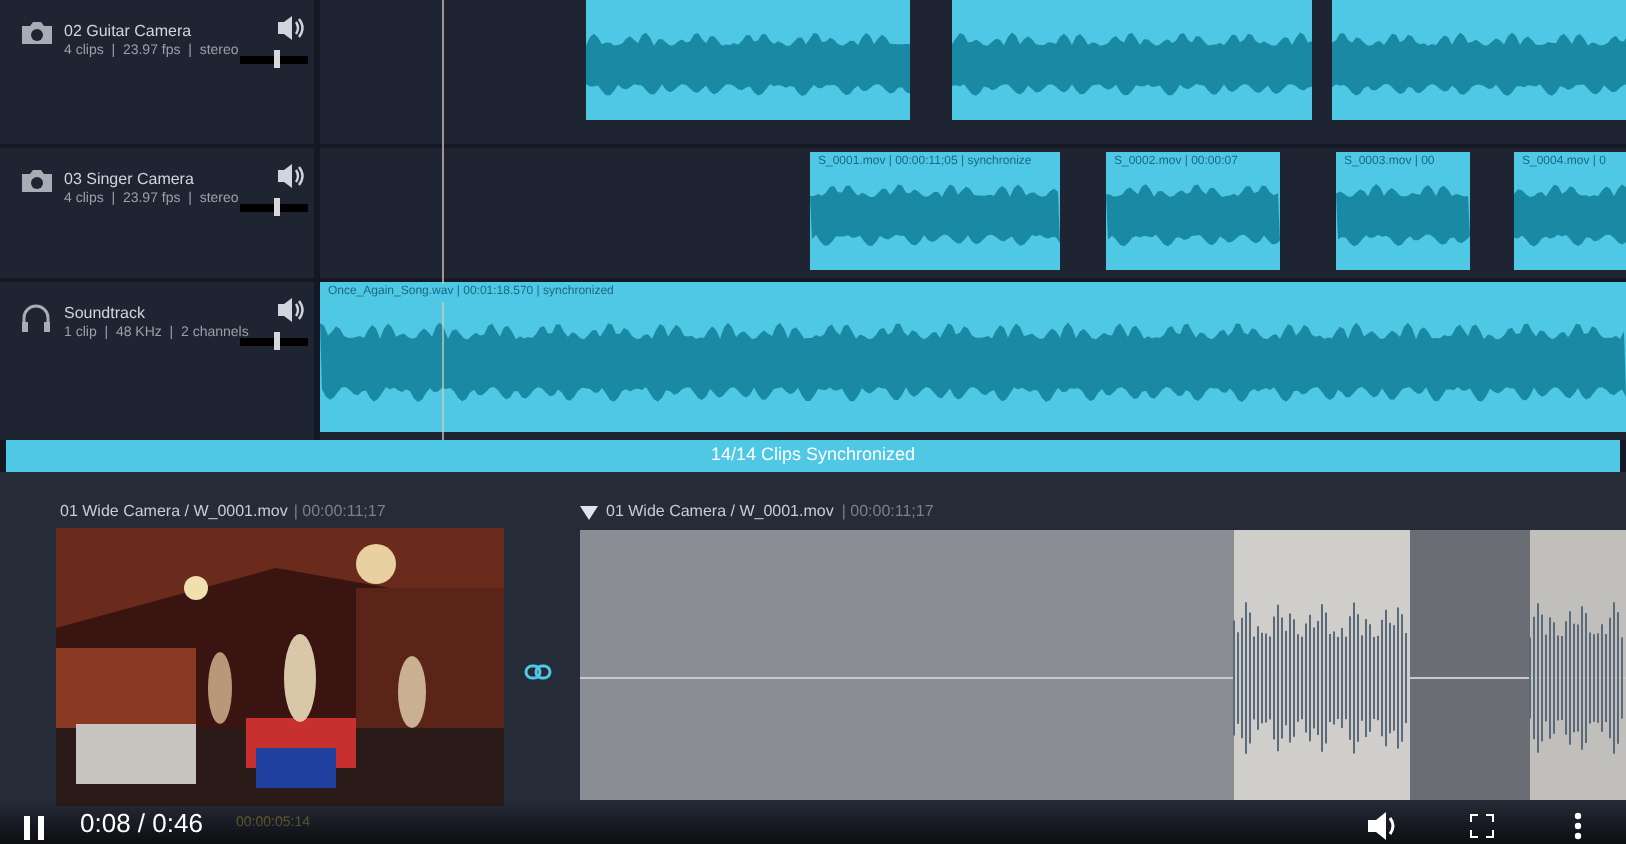  What do you see at coordinates (589, 512) in the screenshot?
I see `caret-icon` at bounding box center [589, 512].